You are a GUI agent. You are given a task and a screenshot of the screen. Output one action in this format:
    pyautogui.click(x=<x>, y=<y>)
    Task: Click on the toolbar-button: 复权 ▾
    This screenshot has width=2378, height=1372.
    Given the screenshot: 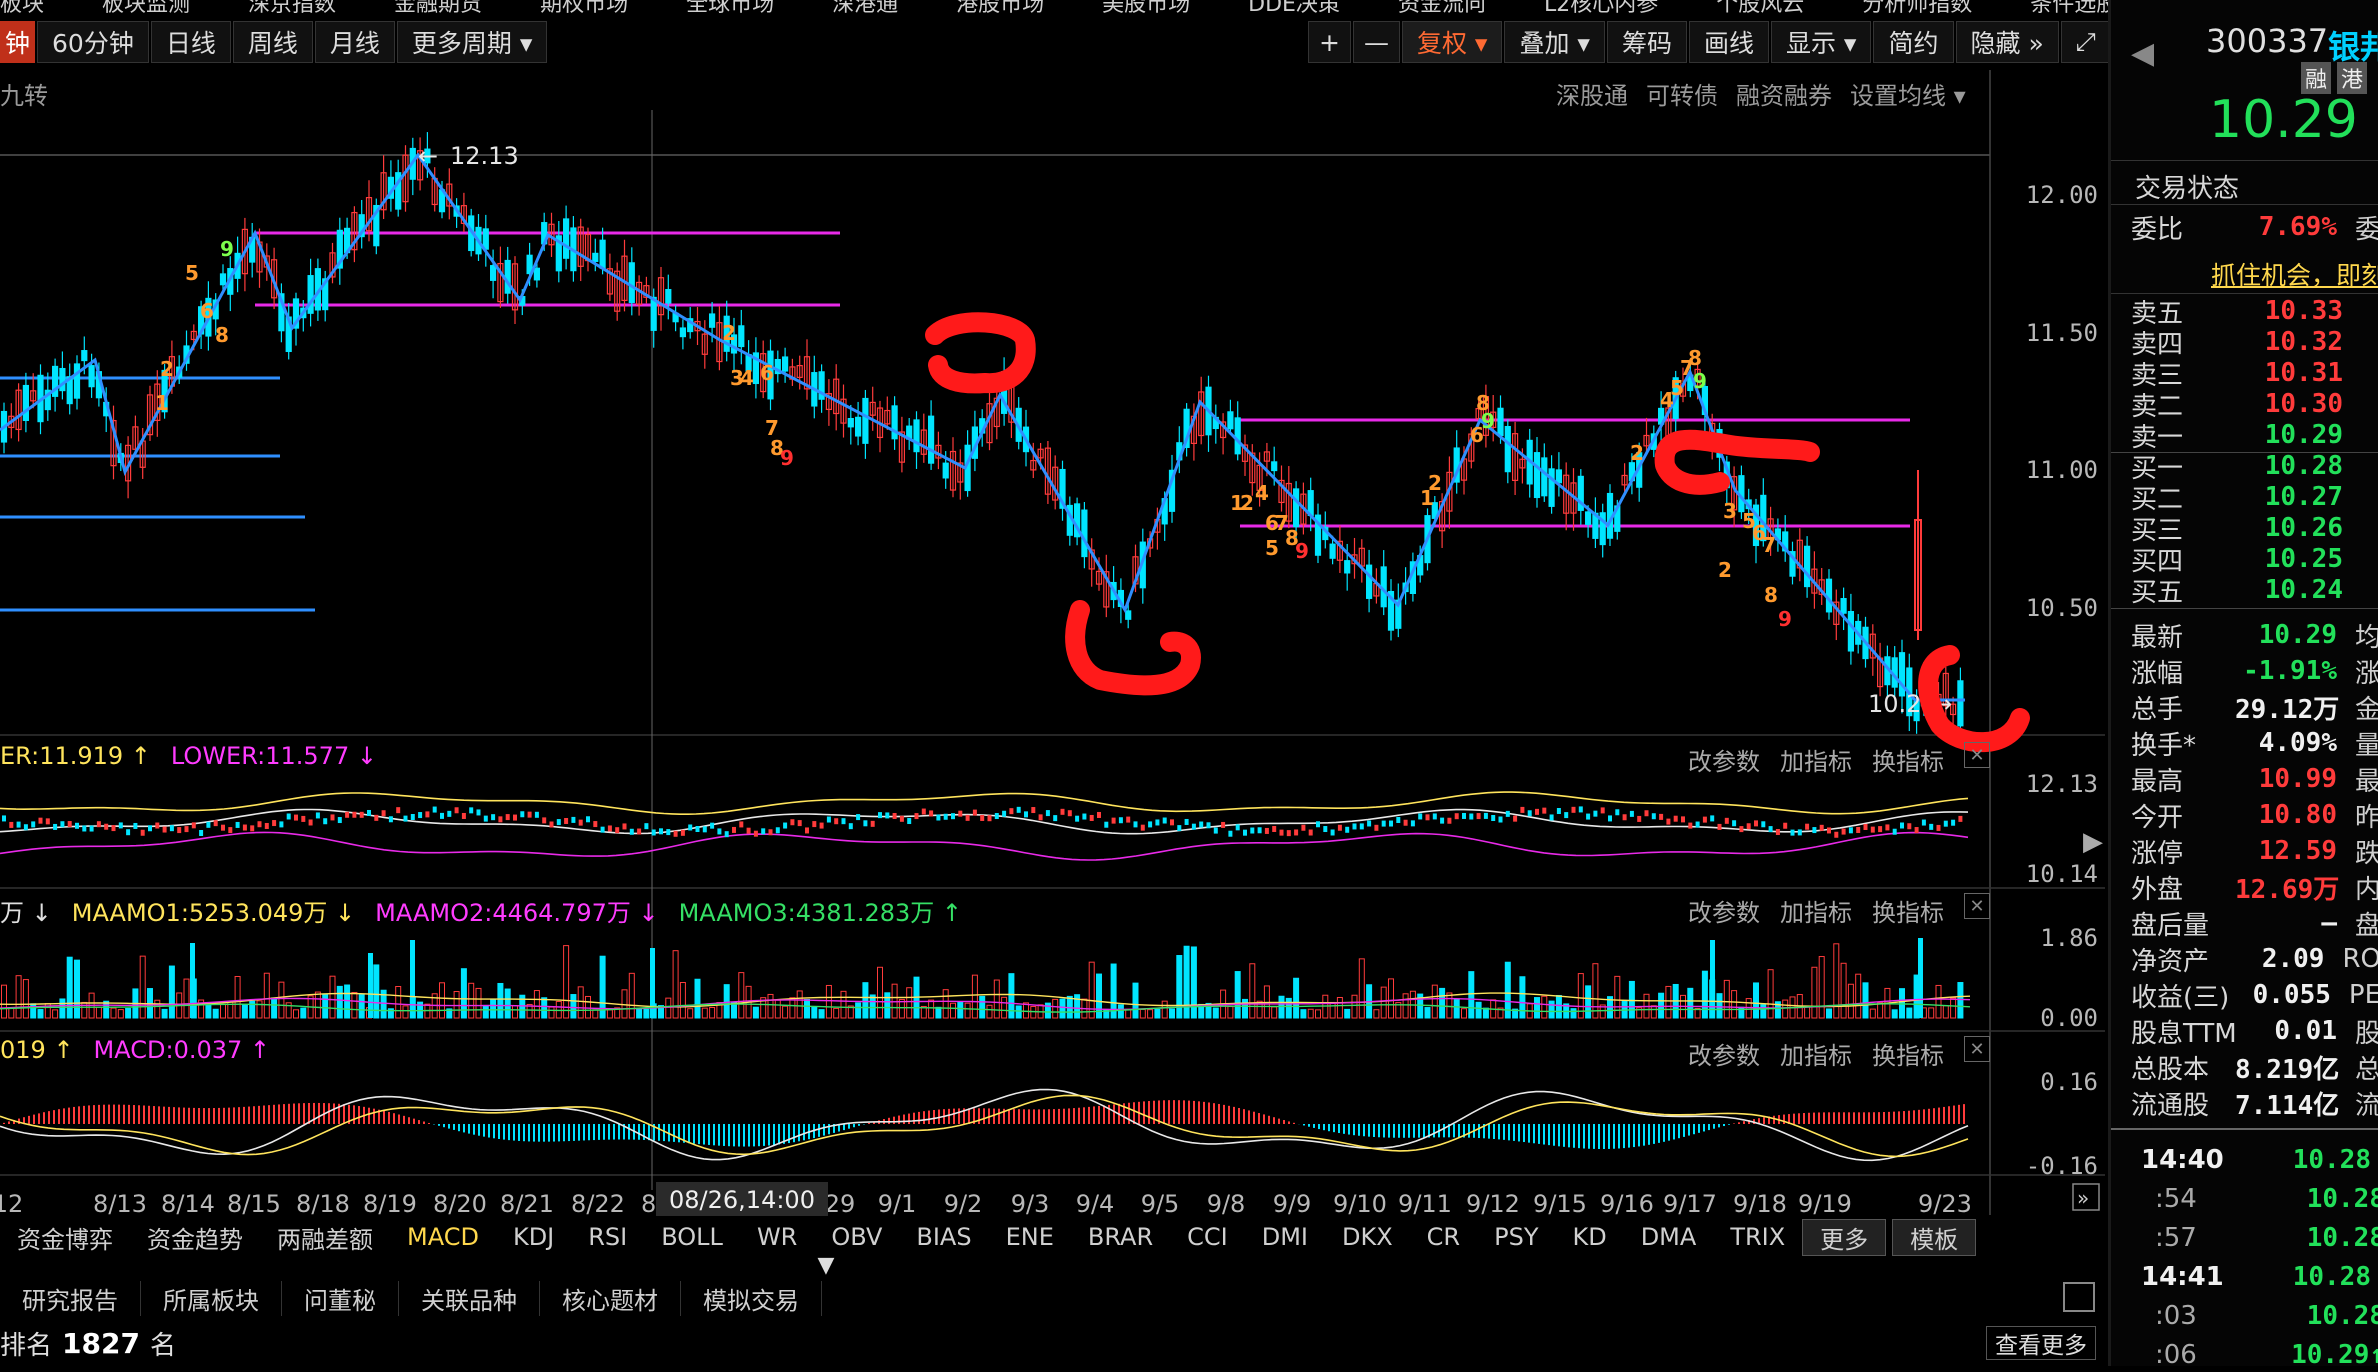 What is the action you would take?
    pyautogui.click(x=1452, y=42)
    